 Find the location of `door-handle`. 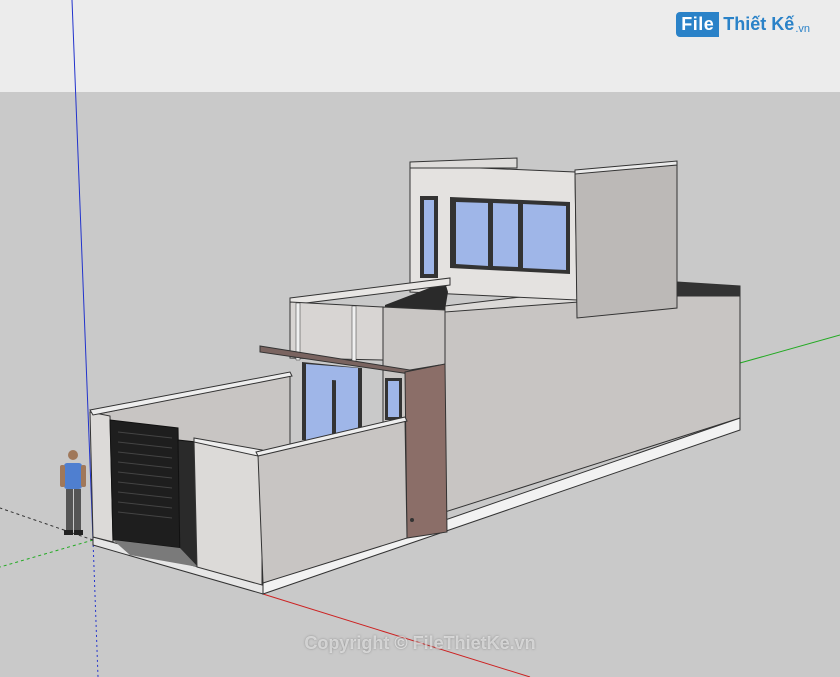

door-handle is located at coordinates (412, 520).